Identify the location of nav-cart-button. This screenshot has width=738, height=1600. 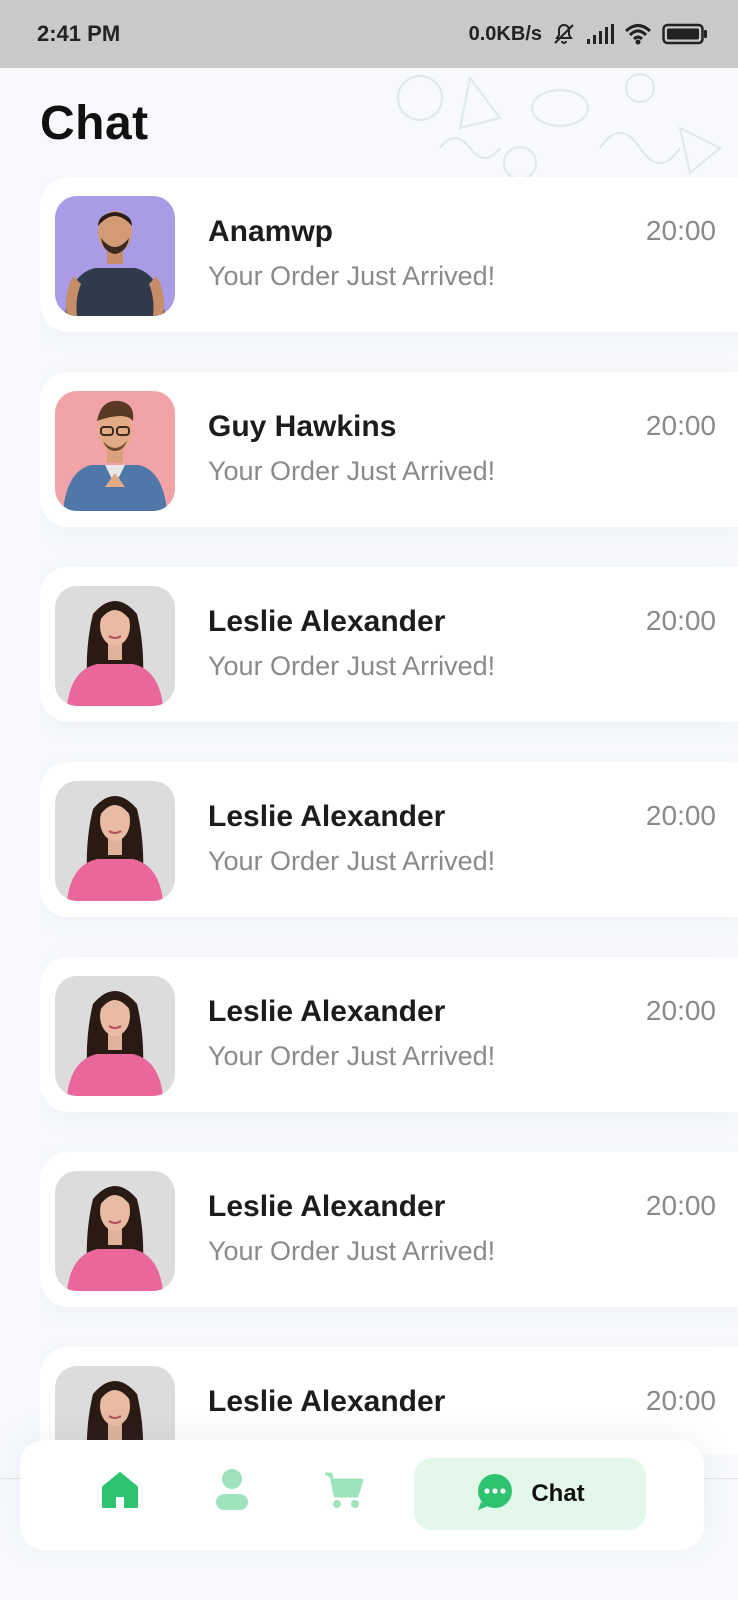
(344, 1492).